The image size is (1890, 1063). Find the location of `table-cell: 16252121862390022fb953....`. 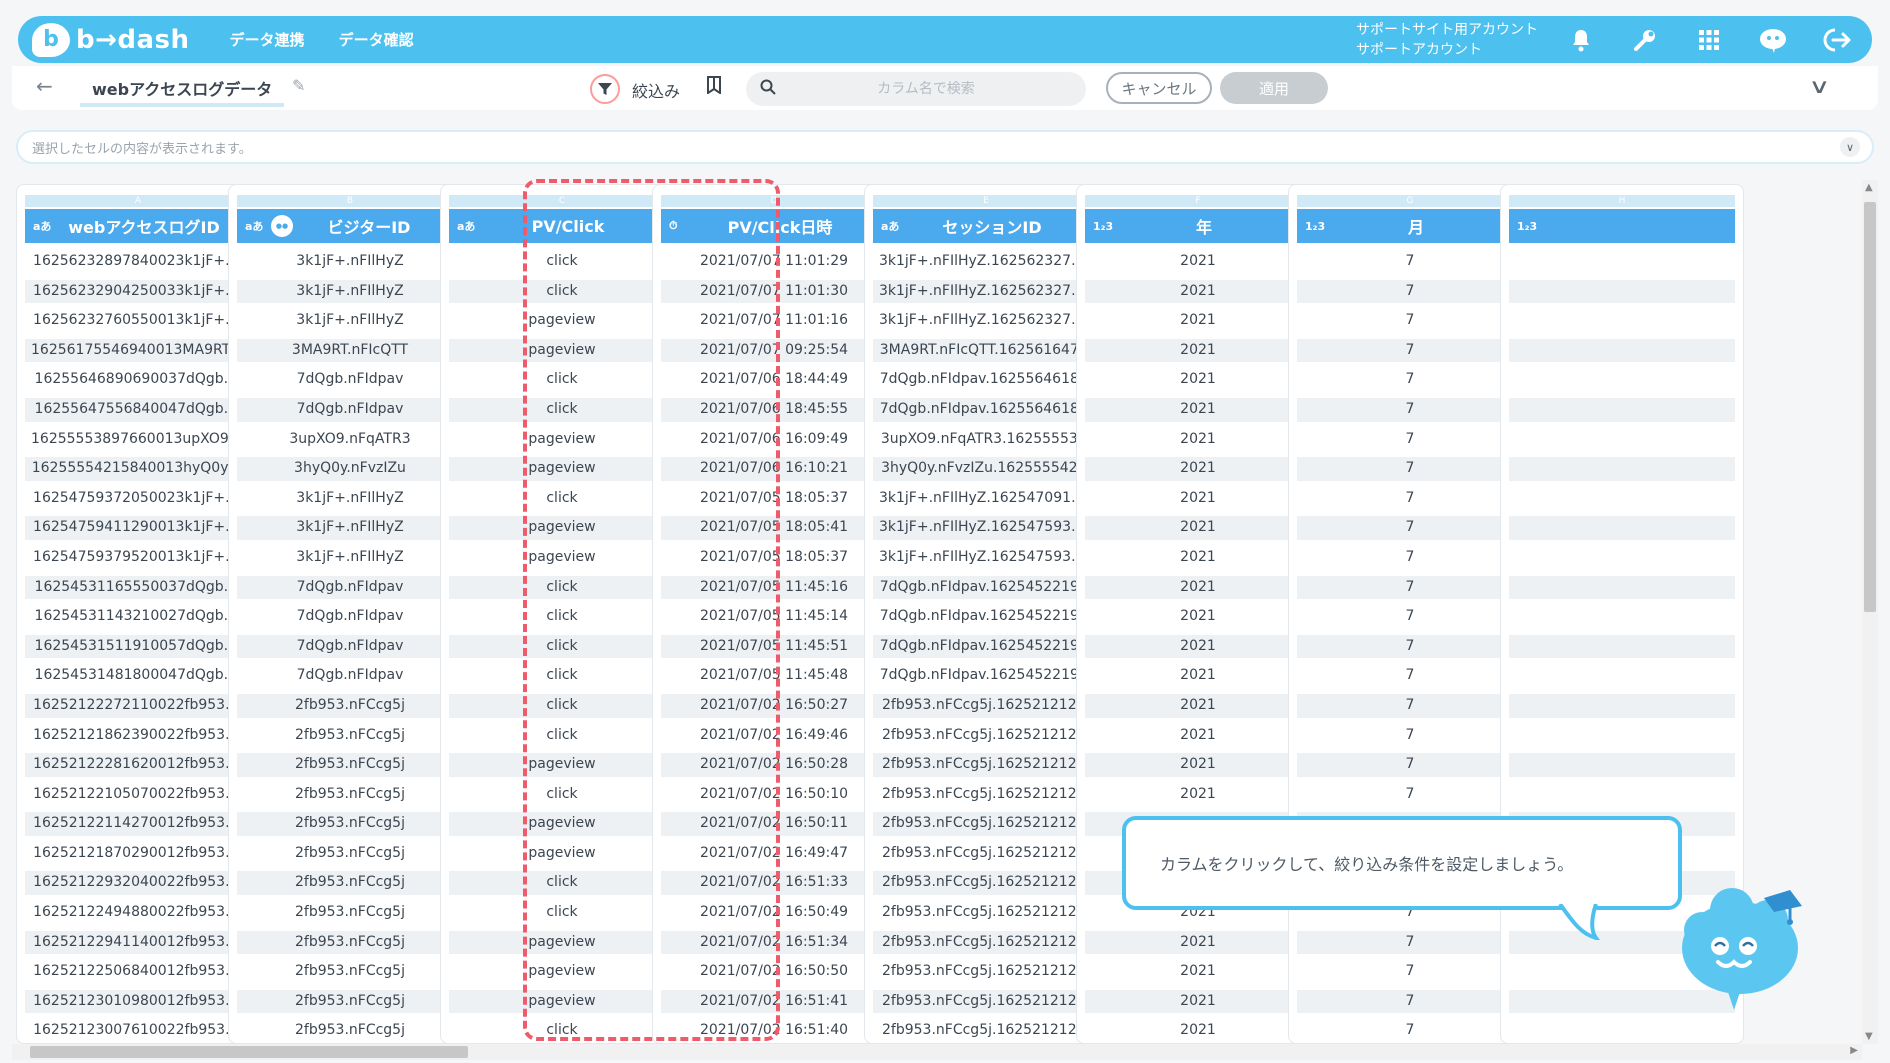

table-cell: 16252121862390022fb953.... is located at coordinates (138, 736).